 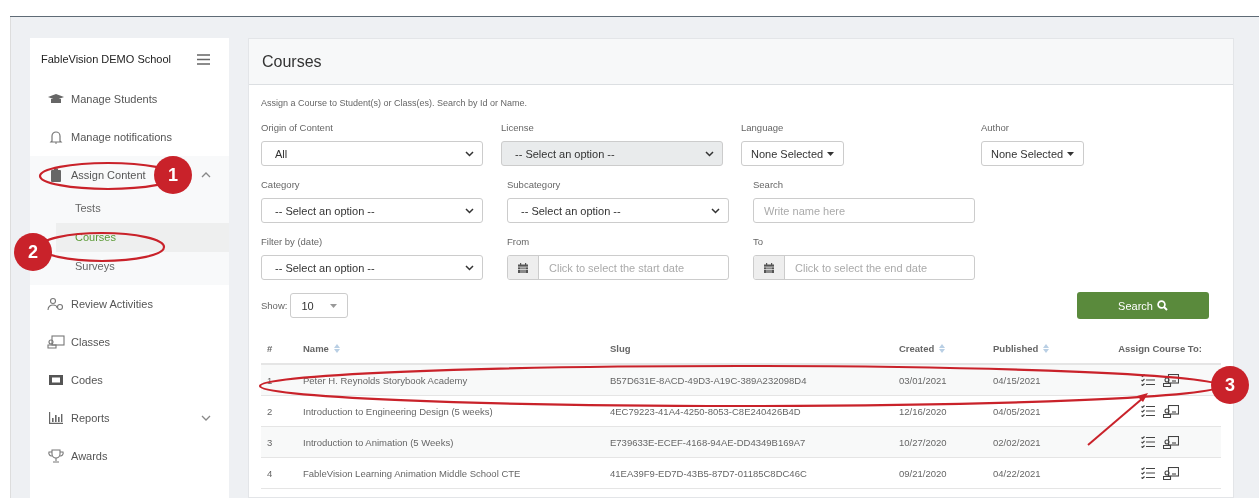 What do you see at coordinates (270, 380) in the screenshot?
I see `table-cell: 1` at bounding box center [270, 380].